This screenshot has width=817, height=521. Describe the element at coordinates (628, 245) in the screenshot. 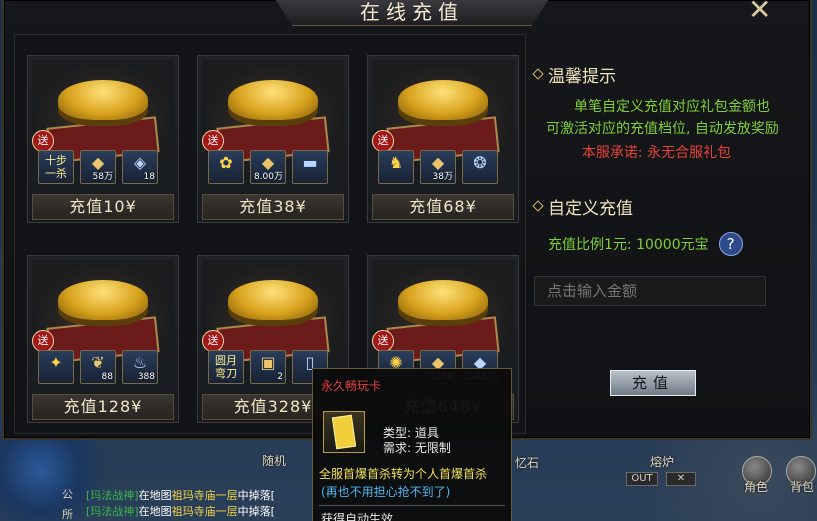

I see `rate-text: 充值比例1元: 10000元宝` at that location.